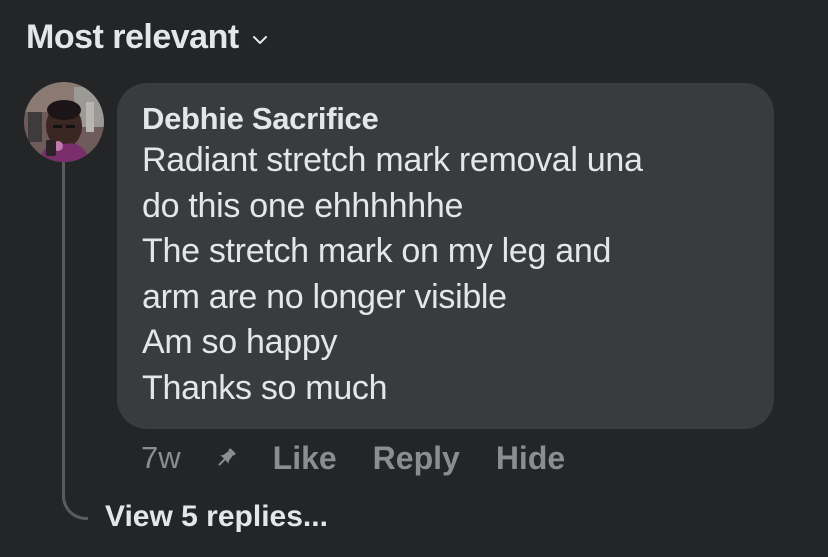 This screenshot has height=557, width=828. I want to click on comment-line: Am so happy, so click(240, 342).